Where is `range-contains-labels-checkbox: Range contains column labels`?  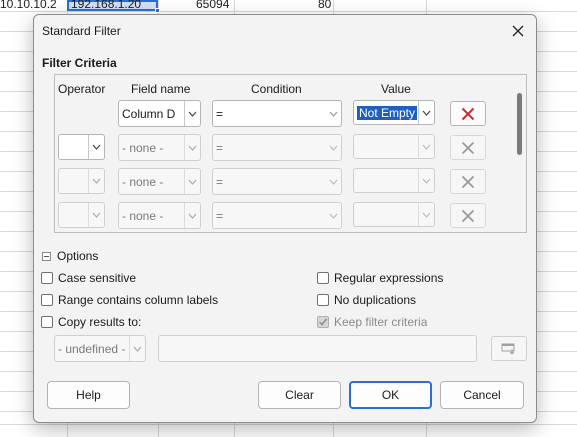
range-contains-labels-checkbox: Range contains column labels is located at coordinates (129, 300).